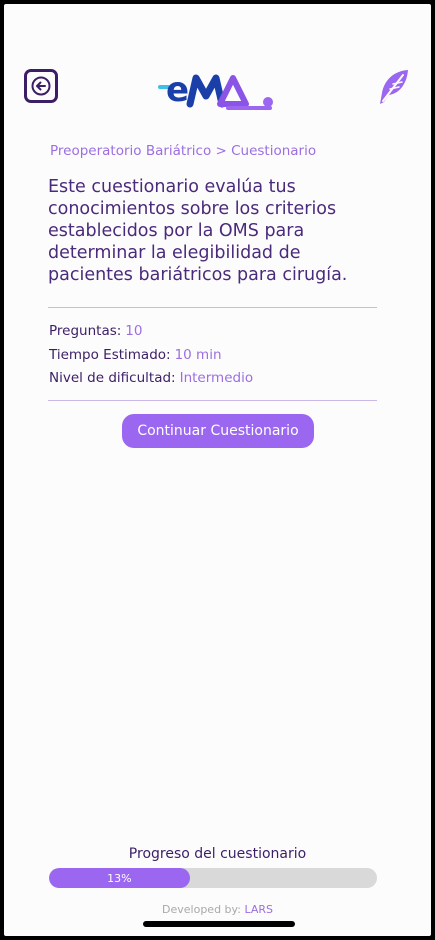 This screenshot has width=435, height=940. What do you see at coordinates (110, 355) in the screenshot?
I see `meta-time-label: Tiempo Estimado:` at bounding box center [110, 355].